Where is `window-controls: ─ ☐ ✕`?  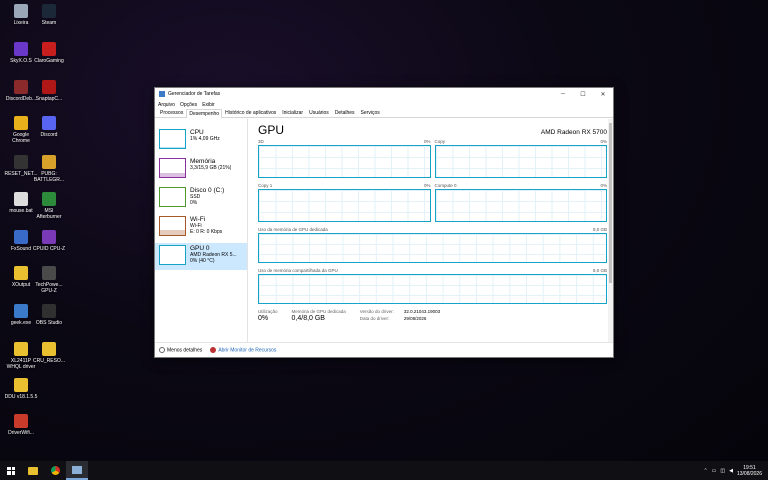 window-controls: ─ ☐ ✕ is located at coordinates (583, 94).